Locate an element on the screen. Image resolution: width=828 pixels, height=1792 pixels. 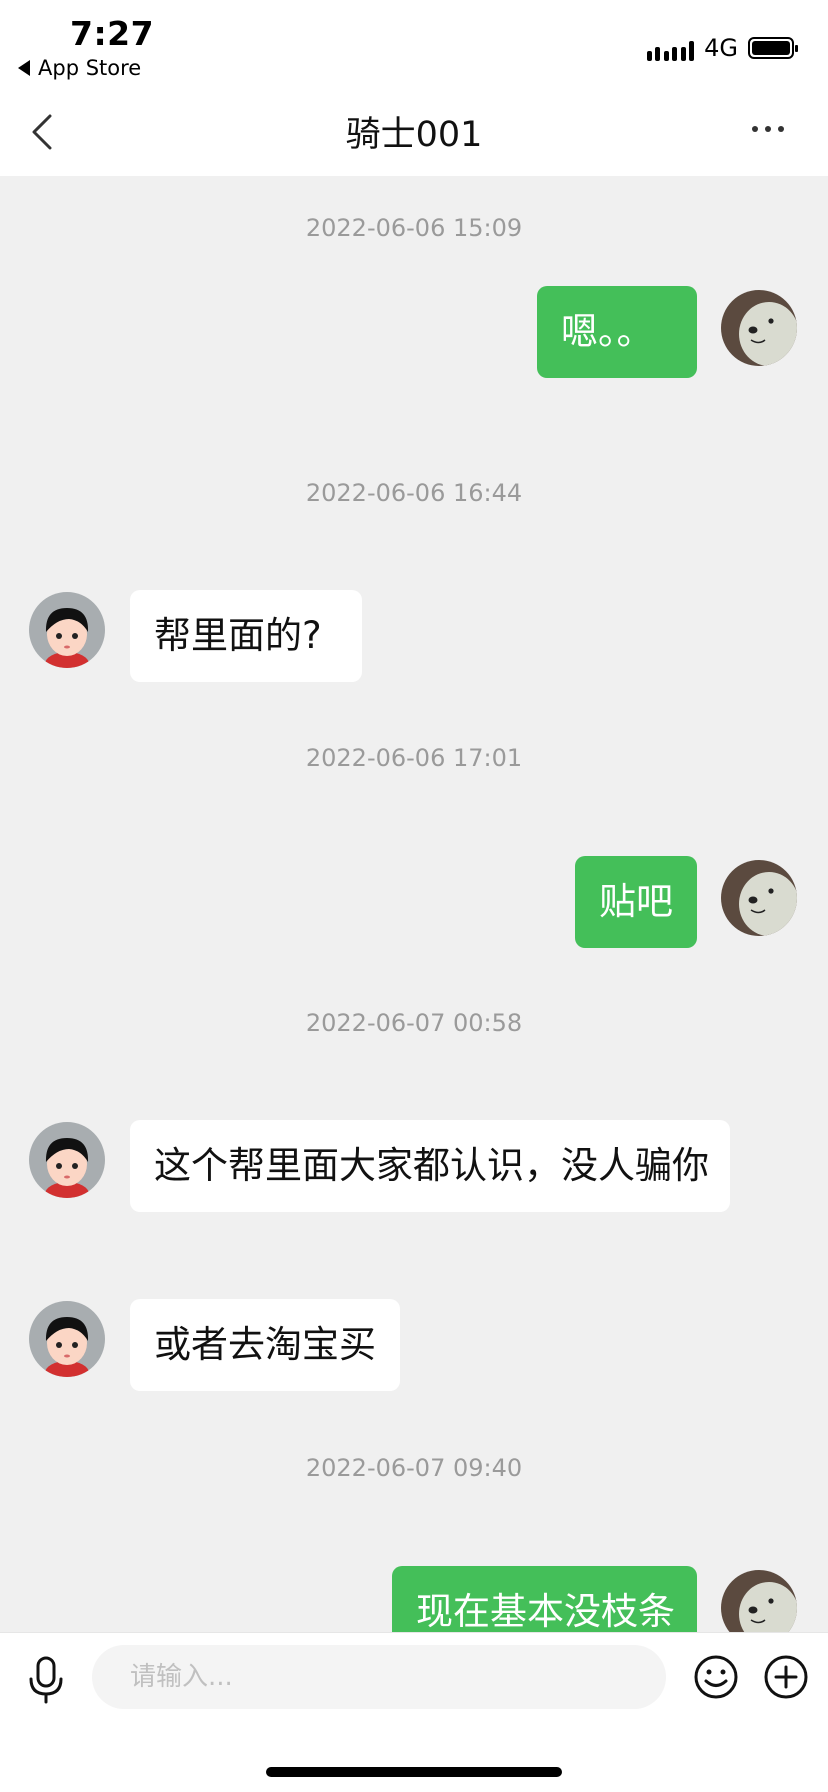
battery-icon is located at coordinates (773, 48).